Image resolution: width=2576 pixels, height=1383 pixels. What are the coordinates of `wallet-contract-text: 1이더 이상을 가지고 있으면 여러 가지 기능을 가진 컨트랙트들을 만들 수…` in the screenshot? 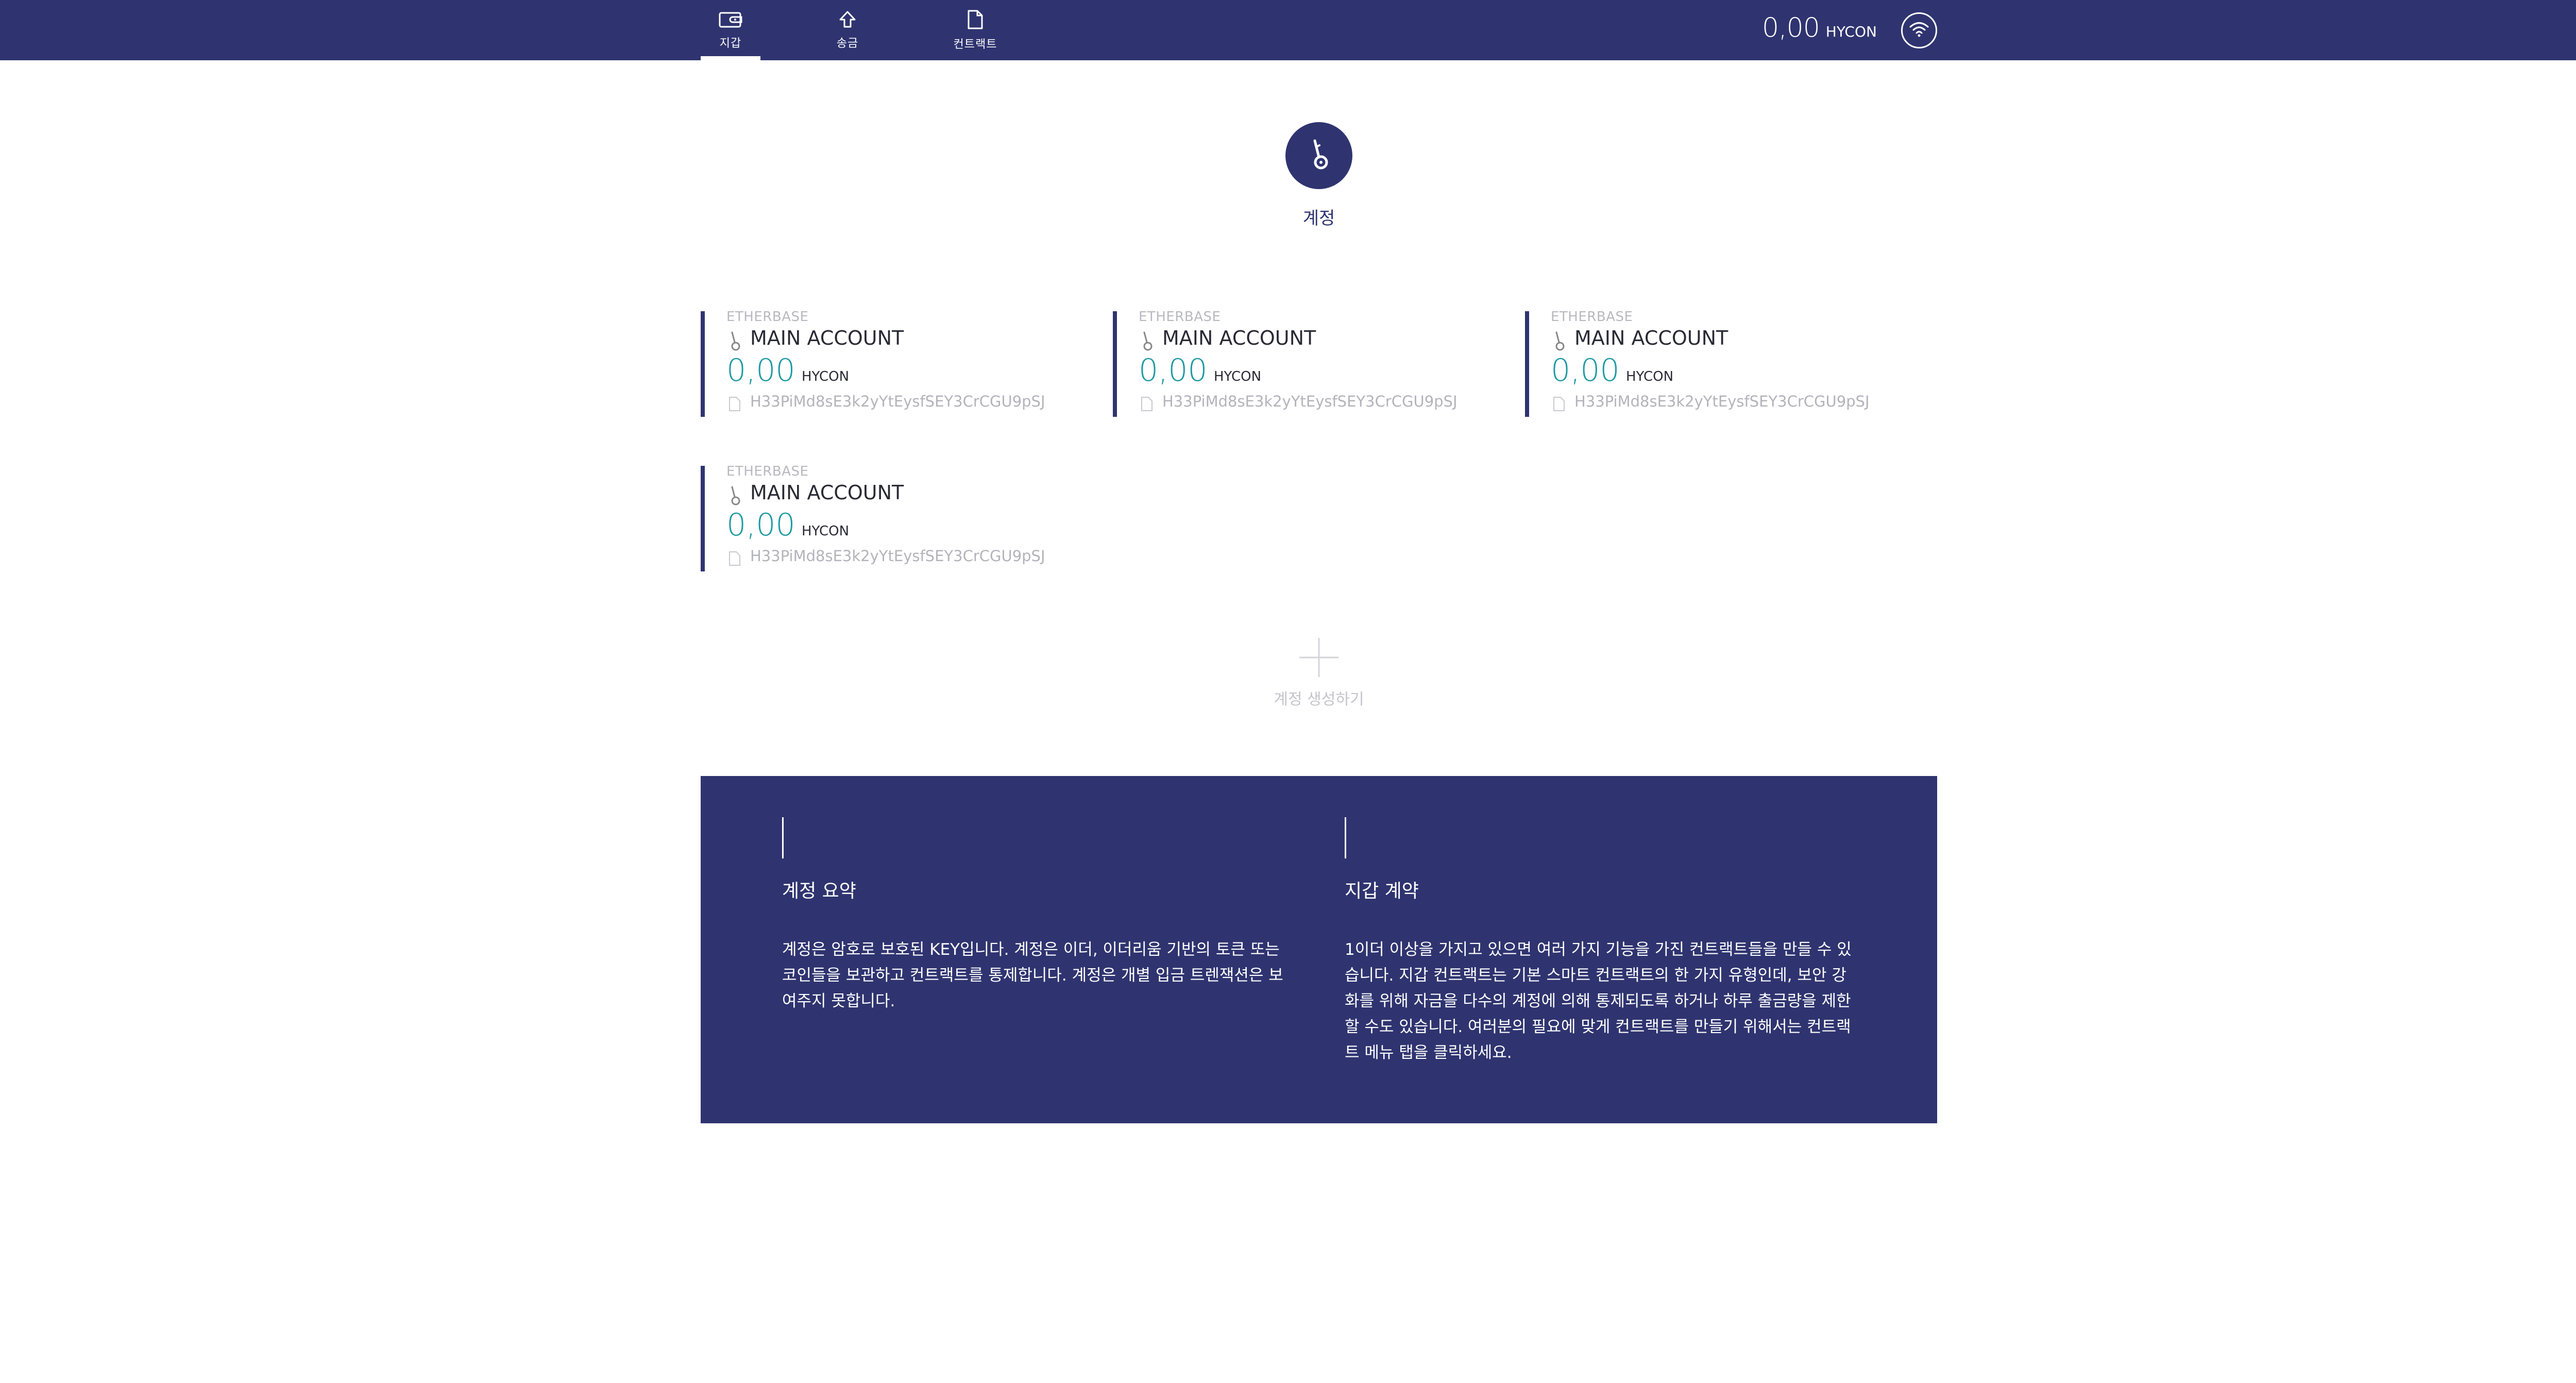 It's located at (1598, 1001).